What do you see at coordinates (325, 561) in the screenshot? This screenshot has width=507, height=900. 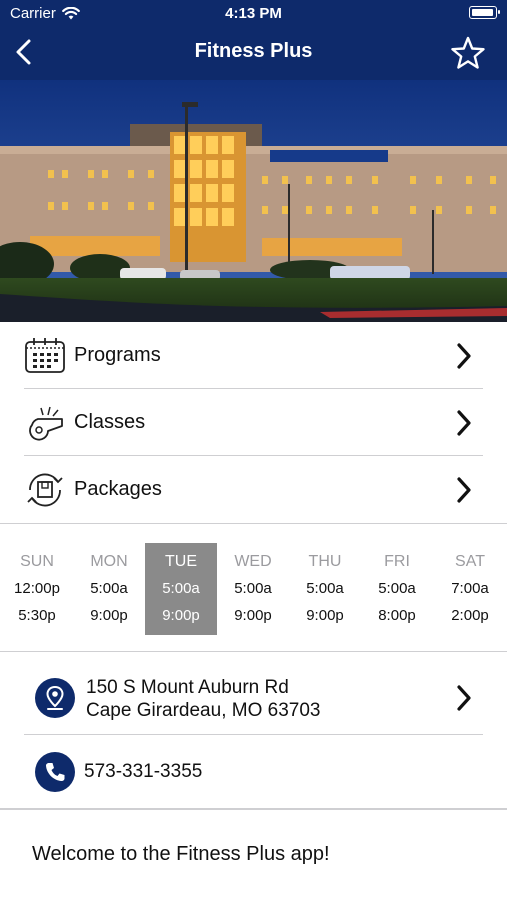 I see `day-name: THU` at bounding box center [325, 561].